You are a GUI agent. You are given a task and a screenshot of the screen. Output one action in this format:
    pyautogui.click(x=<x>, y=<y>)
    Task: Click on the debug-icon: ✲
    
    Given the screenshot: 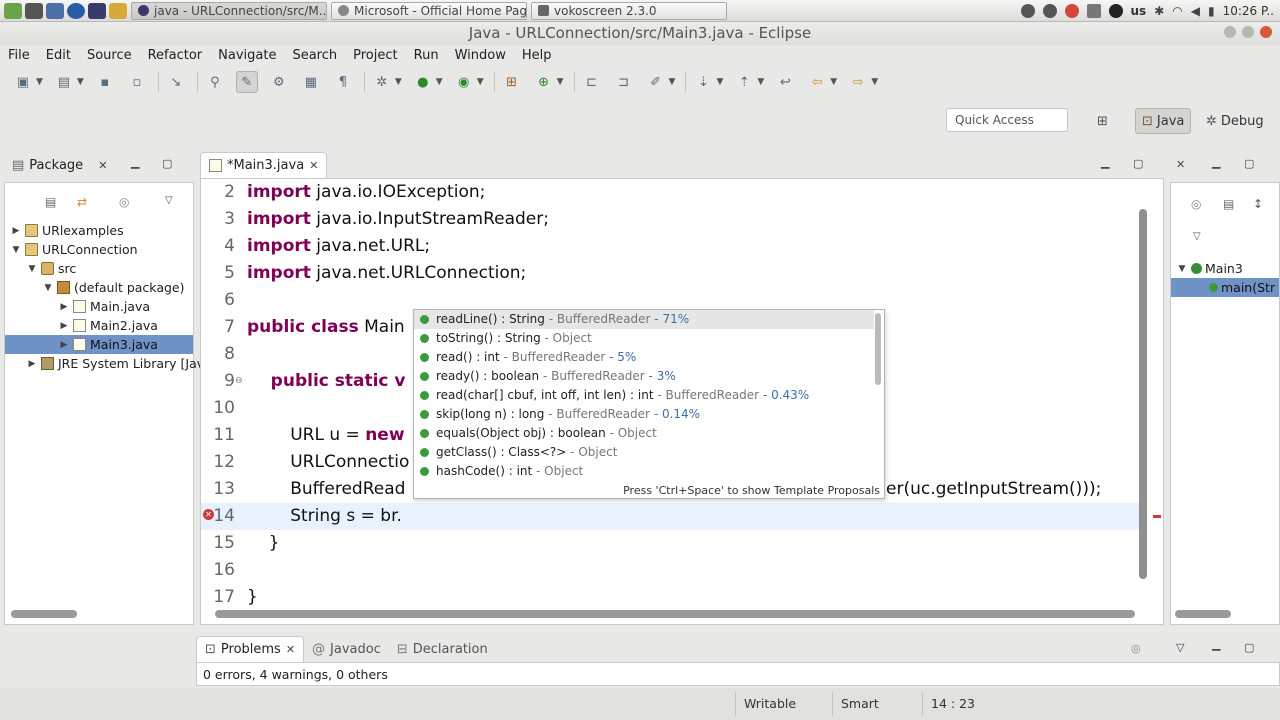 What is the action you would take?
    pyautogui.click(x=382, y=82)
    